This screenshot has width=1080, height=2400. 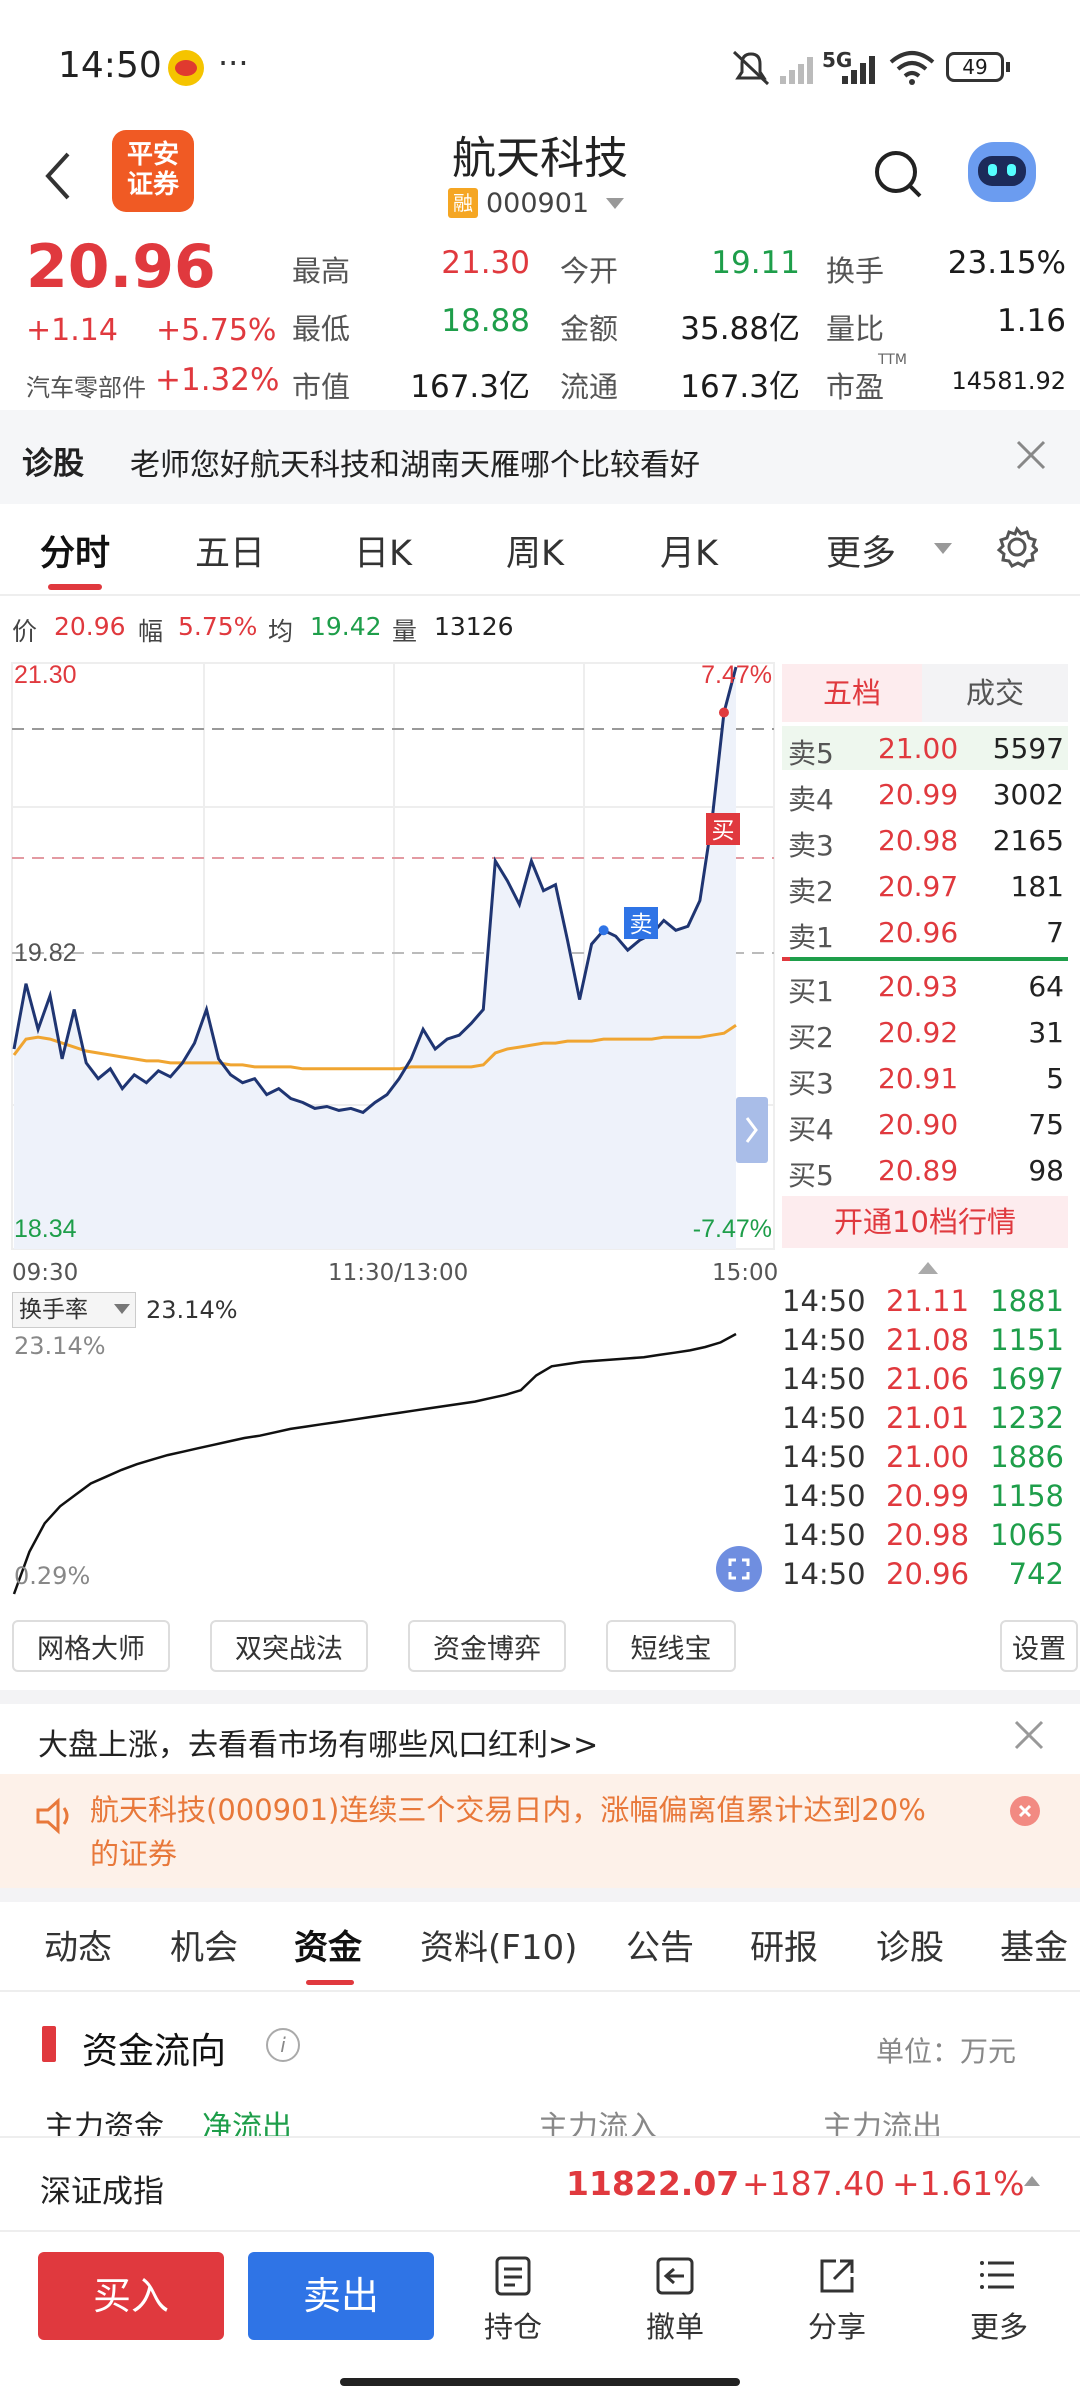 I want to click on level-price: 20.99, so click(x=918, y=794).